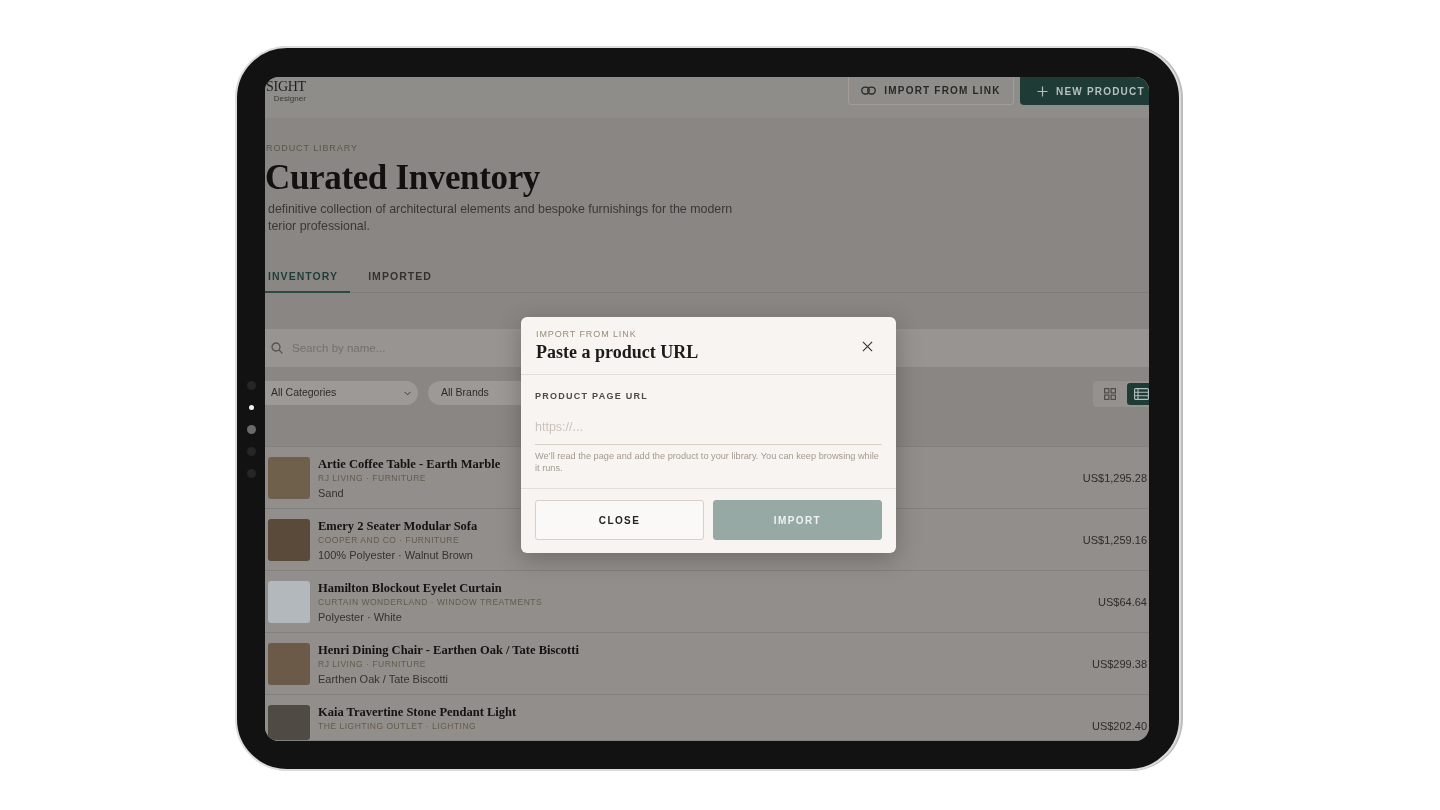 This screenshot has width=1440, height=810. Describe the element at coordinates (409, 464) in the screenshot. I see `product-name: Artie Coffee Table - Earth Marble` at that location.